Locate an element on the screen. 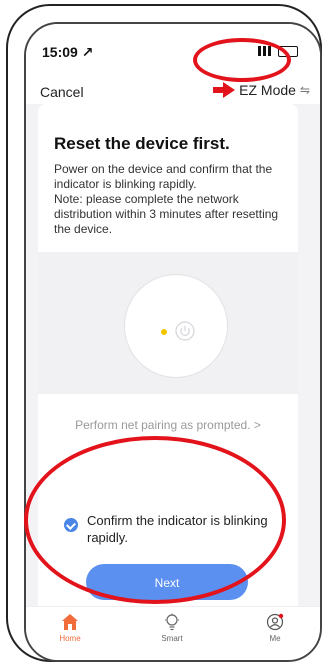  net-pairing-hint-link: Perform net pairing as prompted. > is located at coordinates (168, 425).